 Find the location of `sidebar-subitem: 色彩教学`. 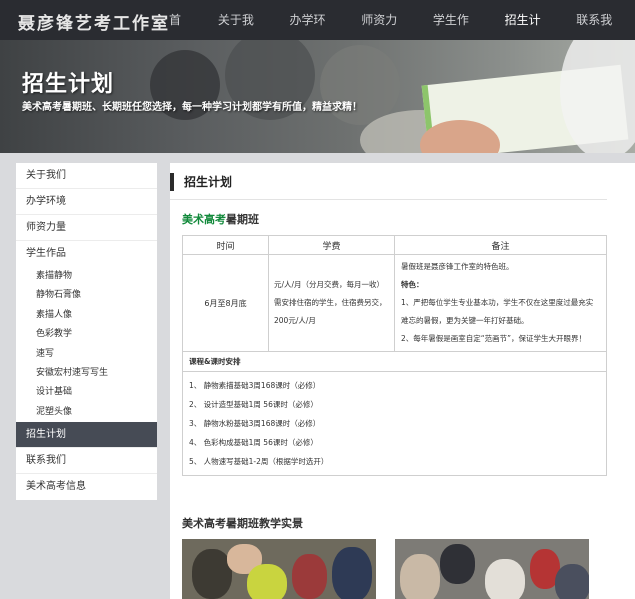

sidebar-subitem: 色彩教学 is located at coordinates (86, 334).